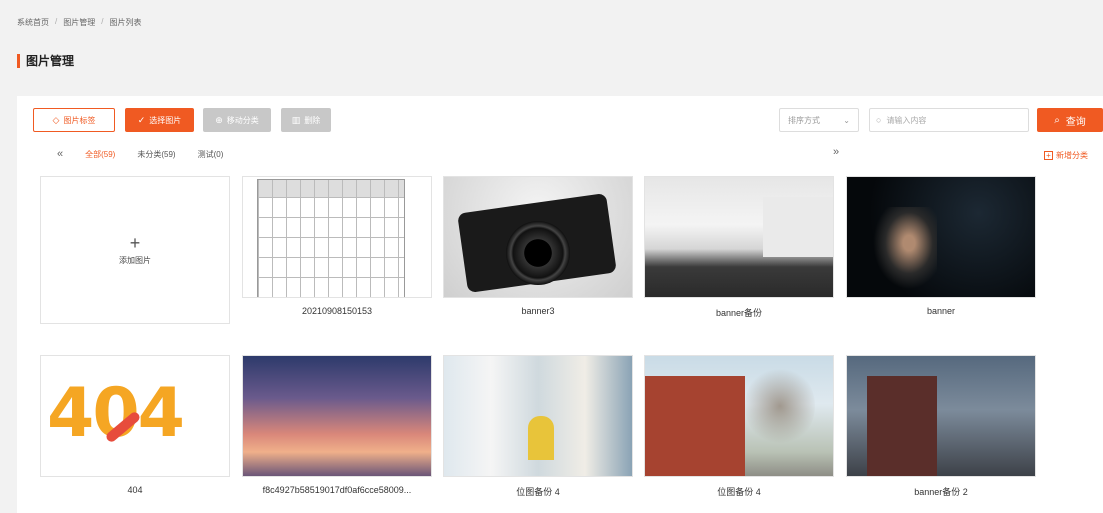 This screenshot has height=513, width=1103. Describe the element at coordinates (242, 120) in the screenshot. I see `move-category-label: 移动分类` at that location.